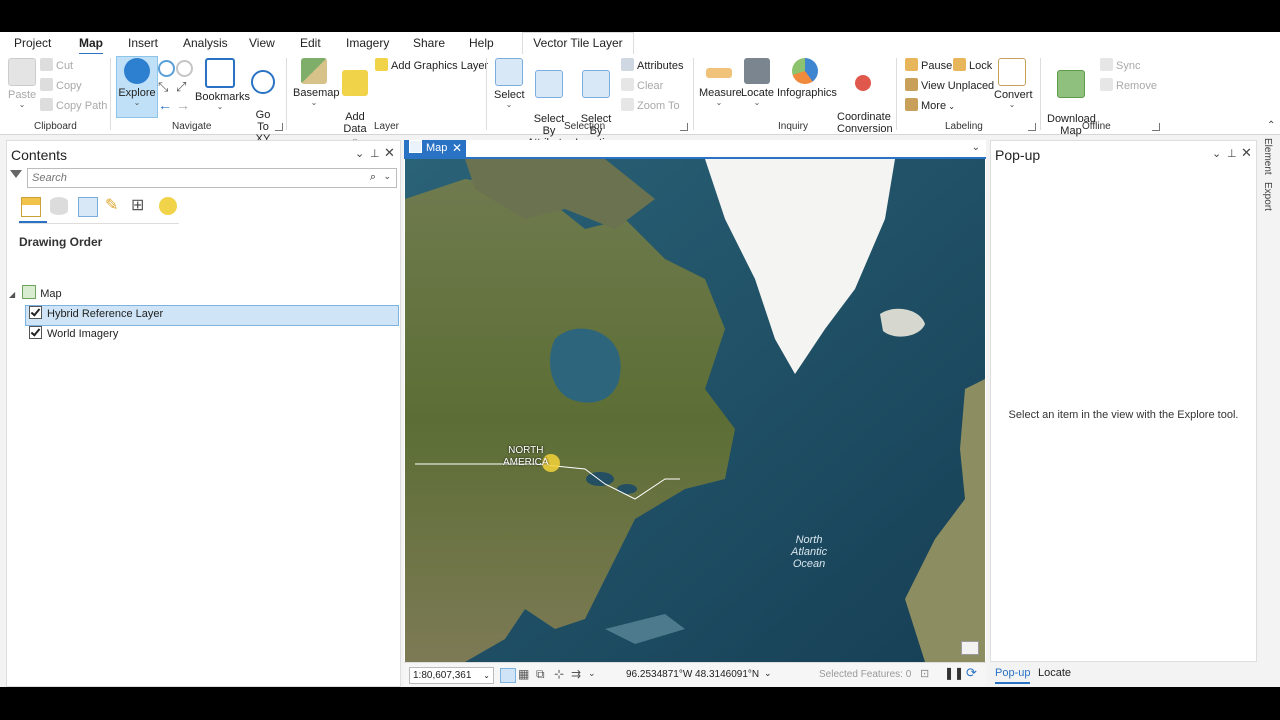 The height and width of the screenshot is (720, 1280). Describe the element at coordinates (183, 105) in the screenshot. I see `next-extent-icon: →` at that location.